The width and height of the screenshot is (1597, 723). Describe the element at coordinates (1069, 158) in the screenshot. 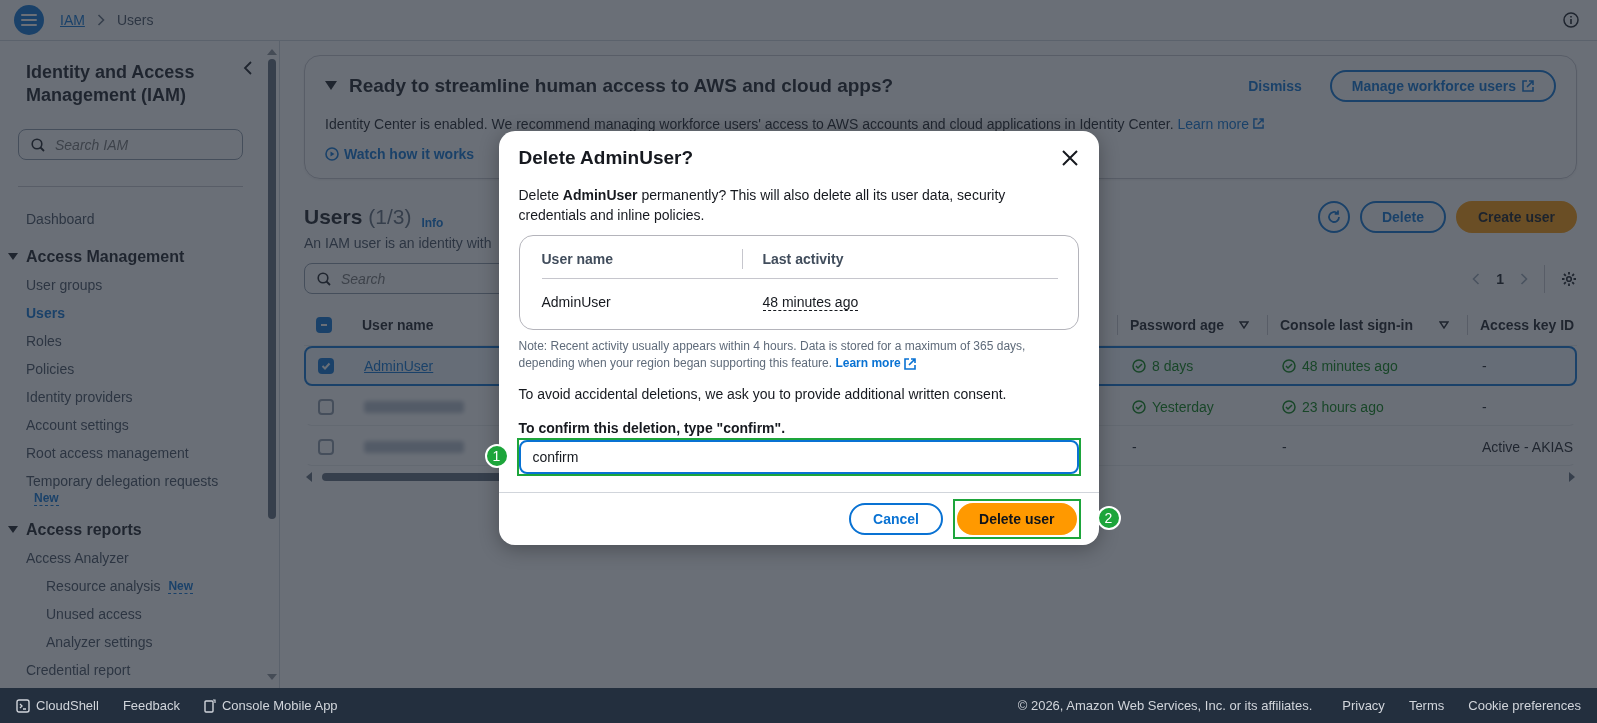

I see `close-icon` at that location.